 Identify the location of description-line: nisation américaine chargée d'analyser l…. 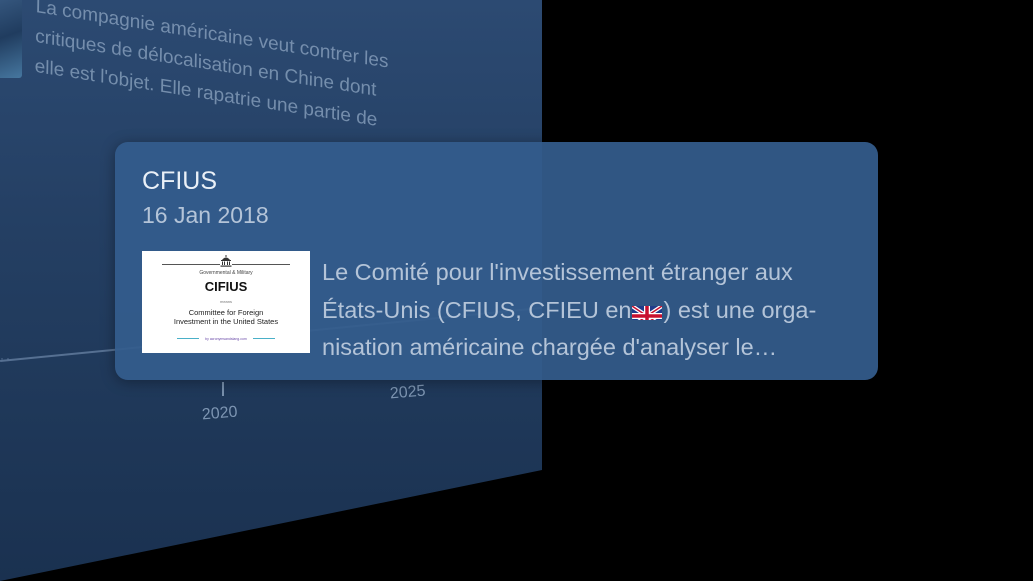
(592, 348).